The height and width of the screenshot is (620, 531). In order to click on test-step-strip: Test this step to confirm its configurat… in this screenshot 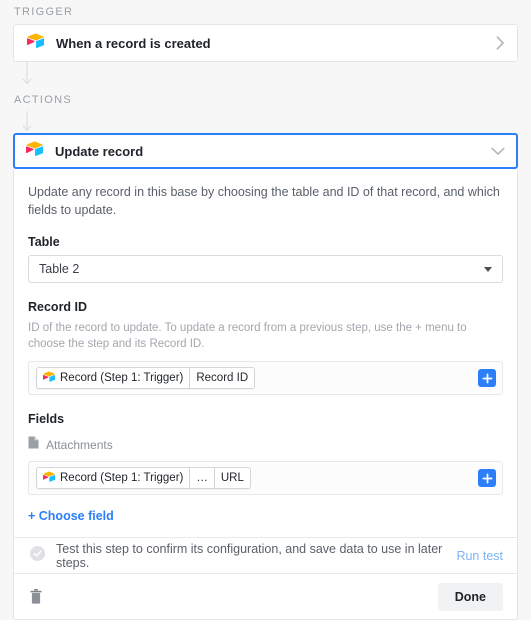, I will do `click(265, 555)`.